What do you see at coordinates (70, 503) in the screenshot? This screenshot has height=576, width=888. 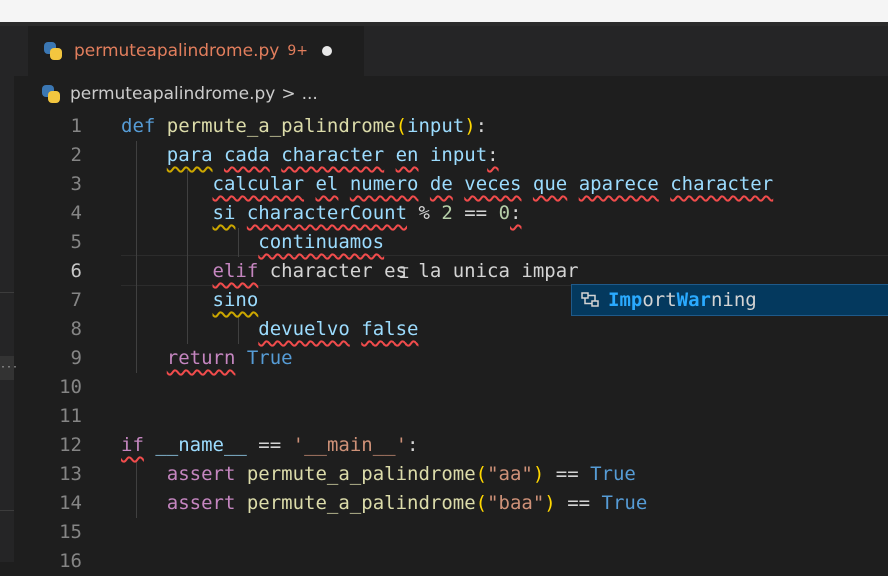 I see `line-number: 14` at bounding box center [70, 503].